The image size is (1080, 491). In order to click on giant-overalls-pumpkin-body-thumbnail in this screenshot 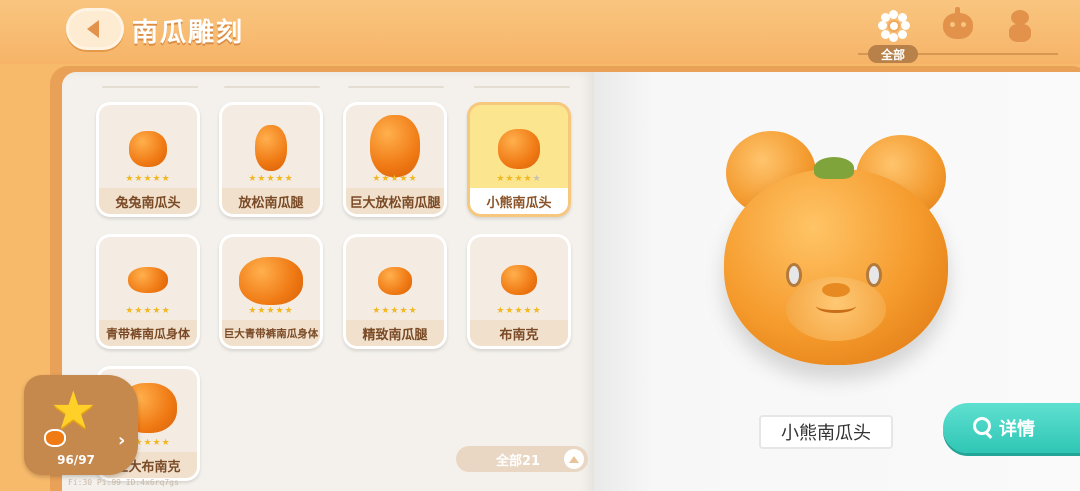, I will do `click(271, 281)`.